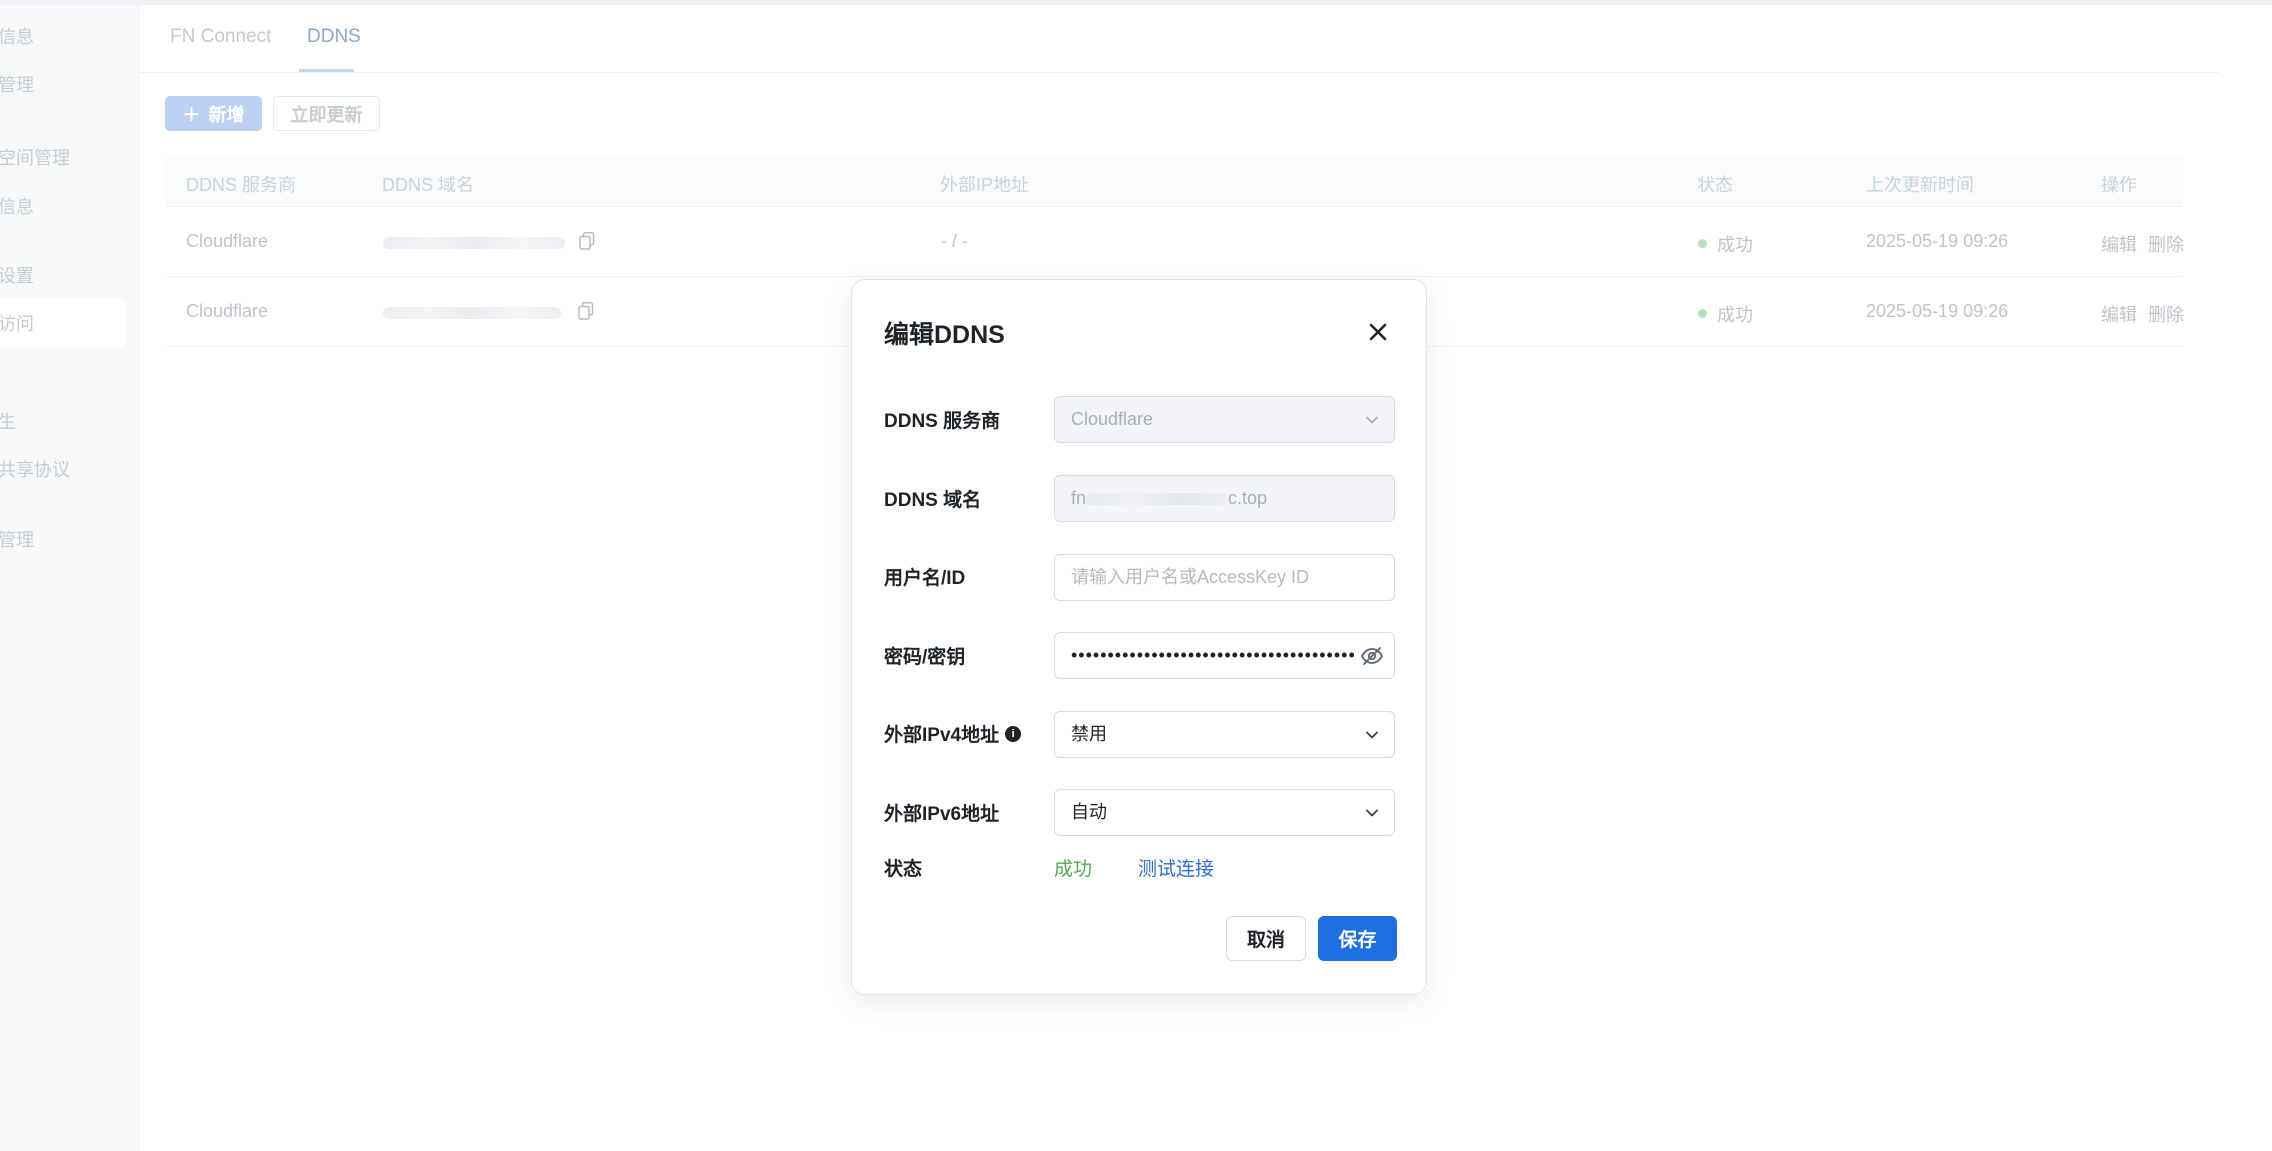 The width and height of the screenshot is (2272, 1151). I want to click on password-label-text: 密码/密钥, so click(925, 657).